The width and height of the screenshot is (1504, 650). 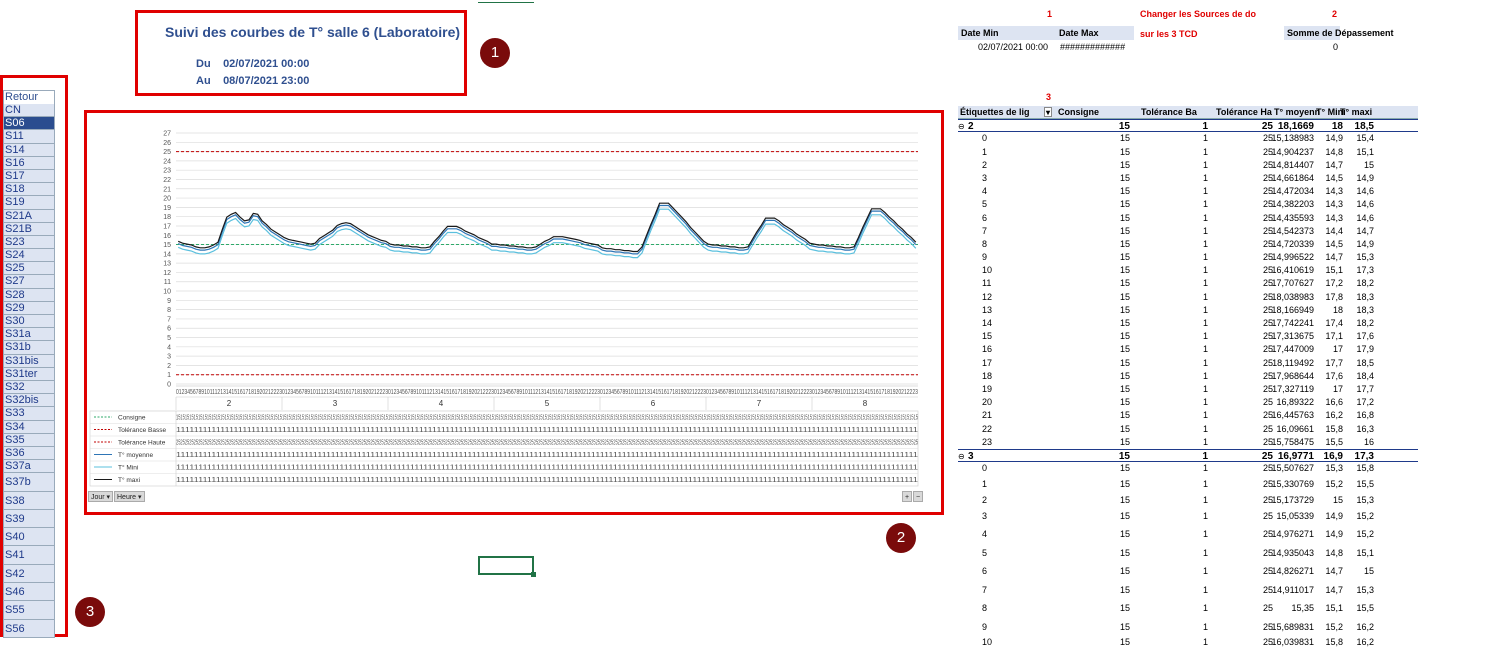 I want to click on slicer-item-s35: S35, so click(x=29, y=440).